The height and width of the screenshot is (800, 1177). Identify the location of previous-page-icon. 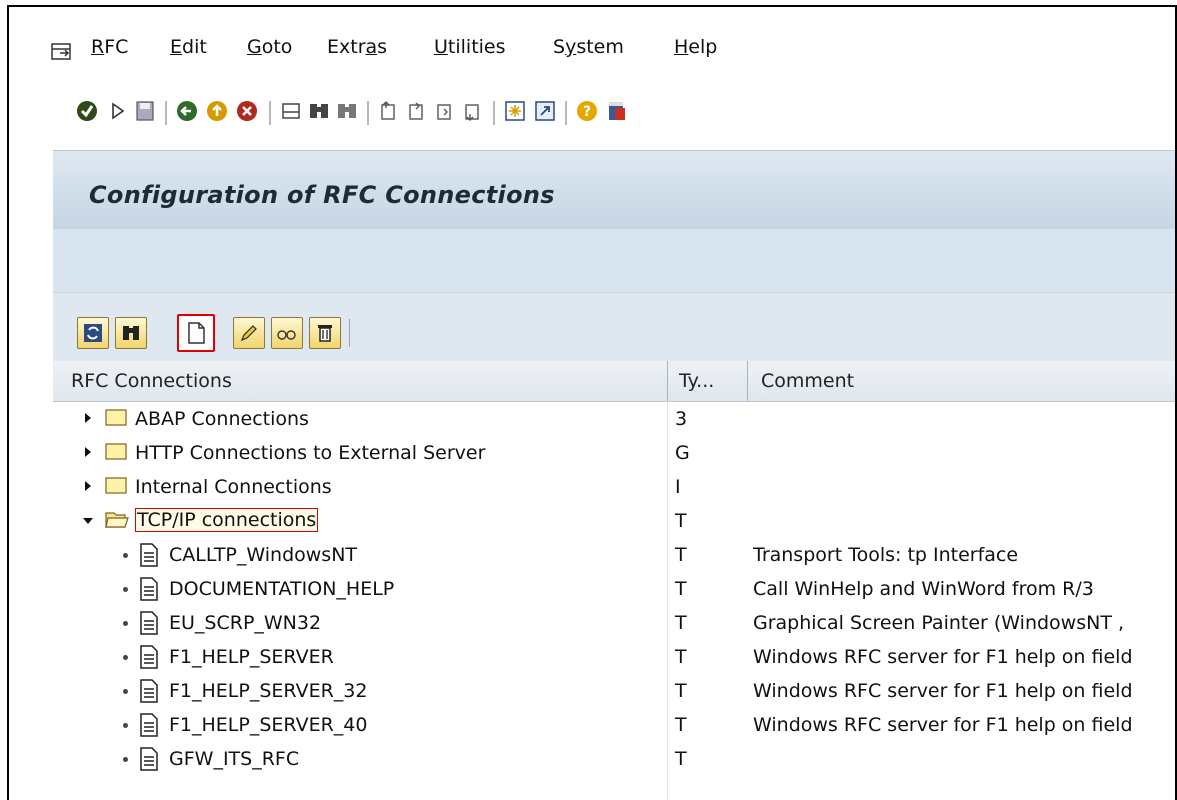
(417, 111).